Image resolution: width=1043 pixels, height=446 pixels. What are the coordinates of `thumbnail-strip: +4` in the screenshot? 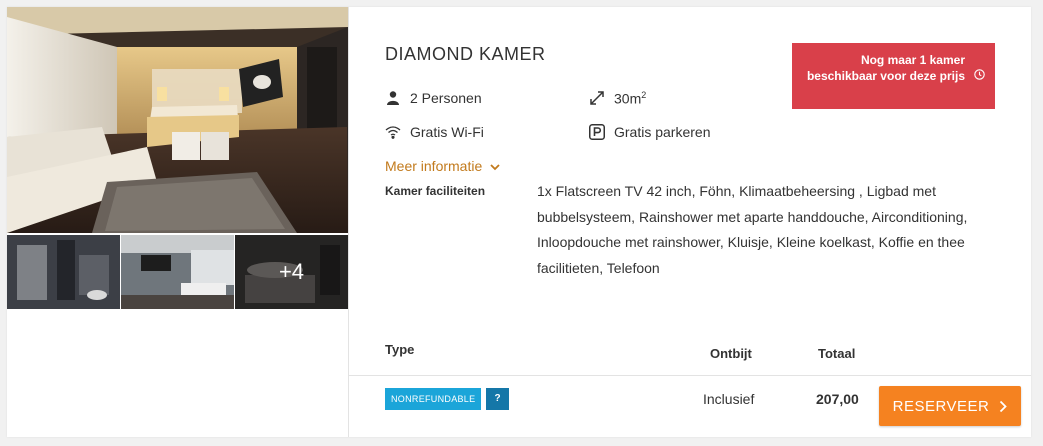 It's located at (177, 272).